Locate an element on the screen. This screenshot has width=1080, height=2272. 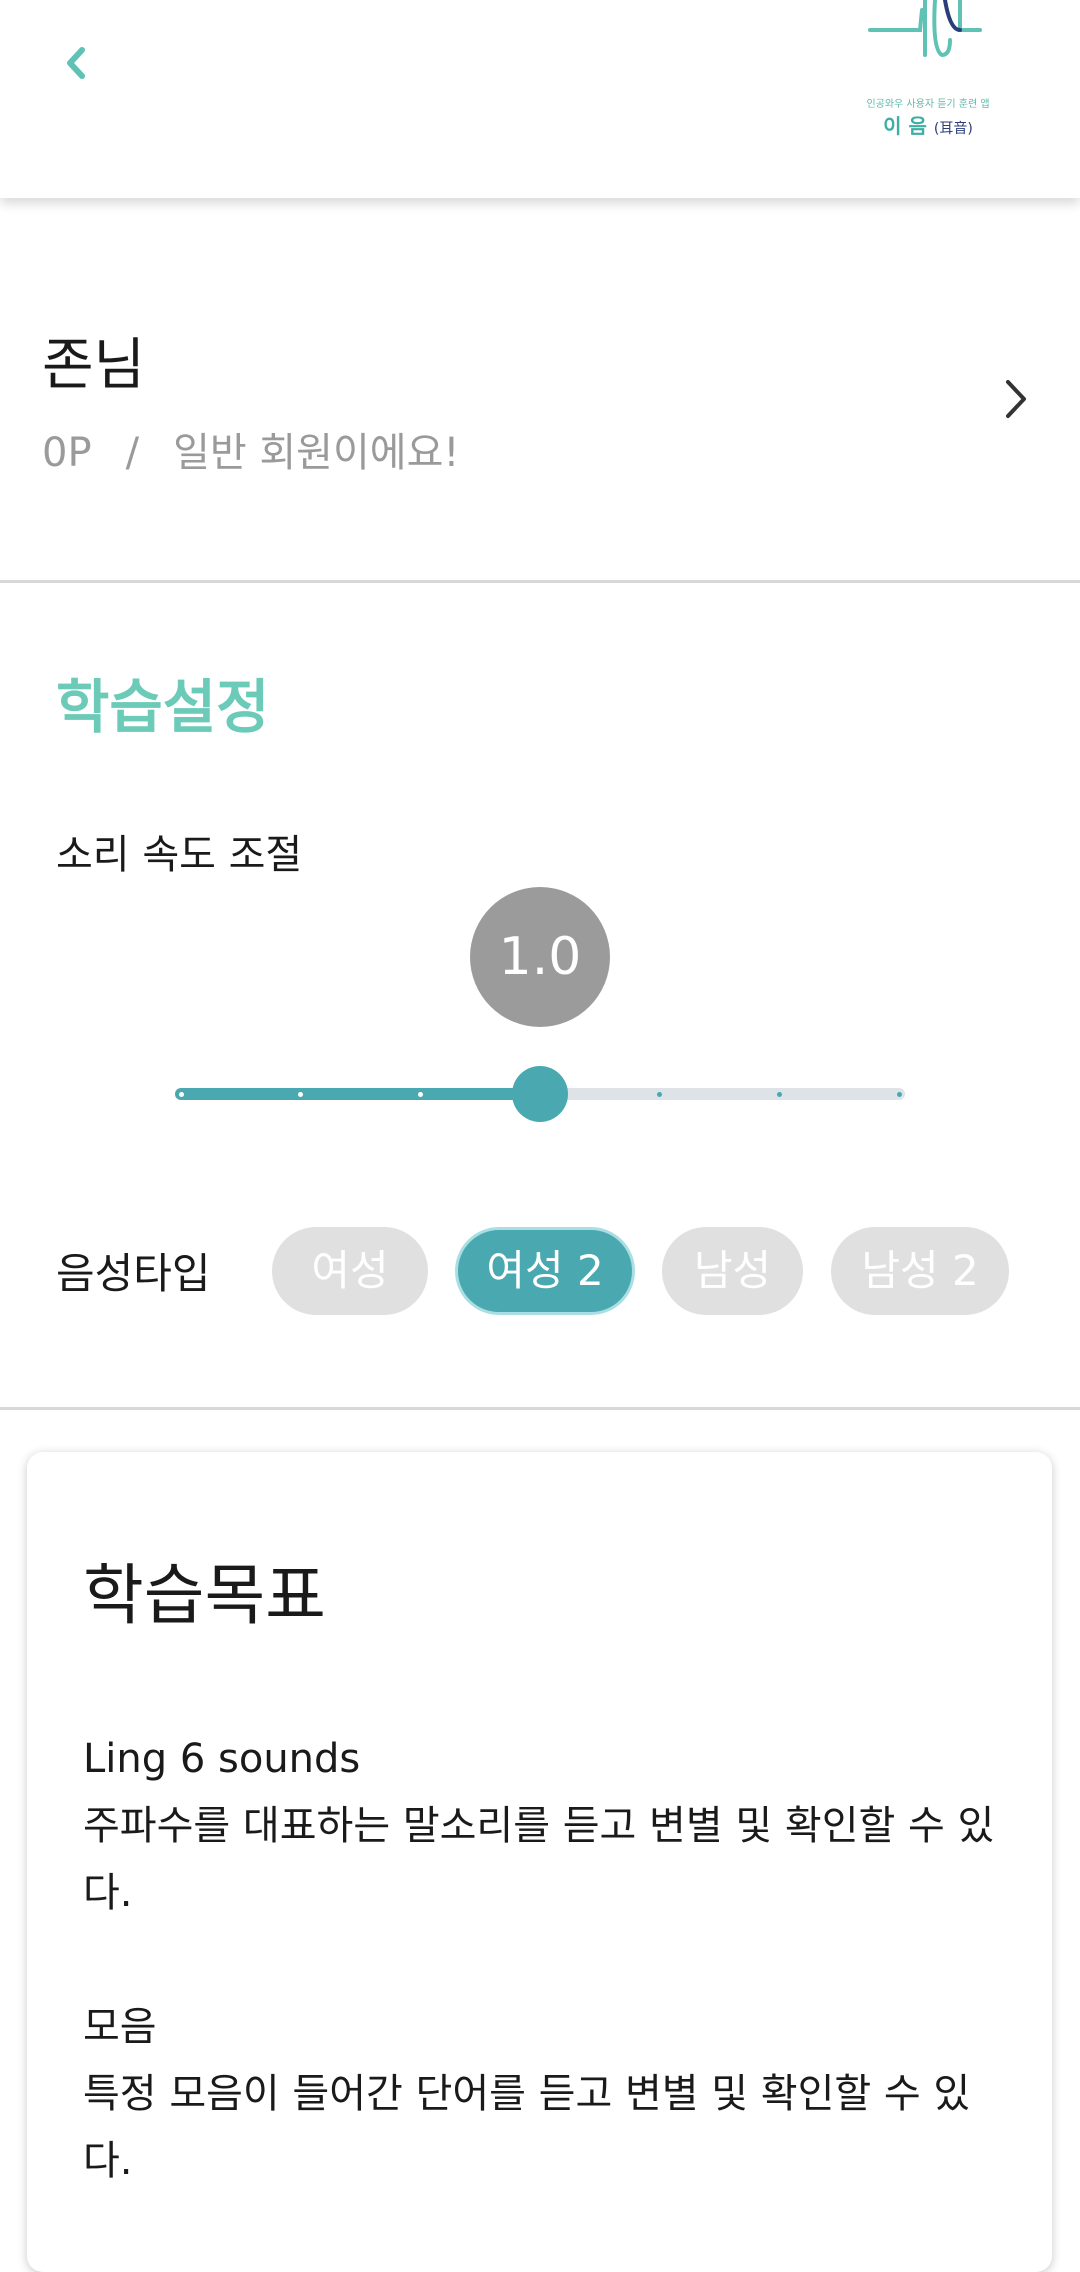
membership-status: 일반 회원이에요! is located at coordinates (316, 453).